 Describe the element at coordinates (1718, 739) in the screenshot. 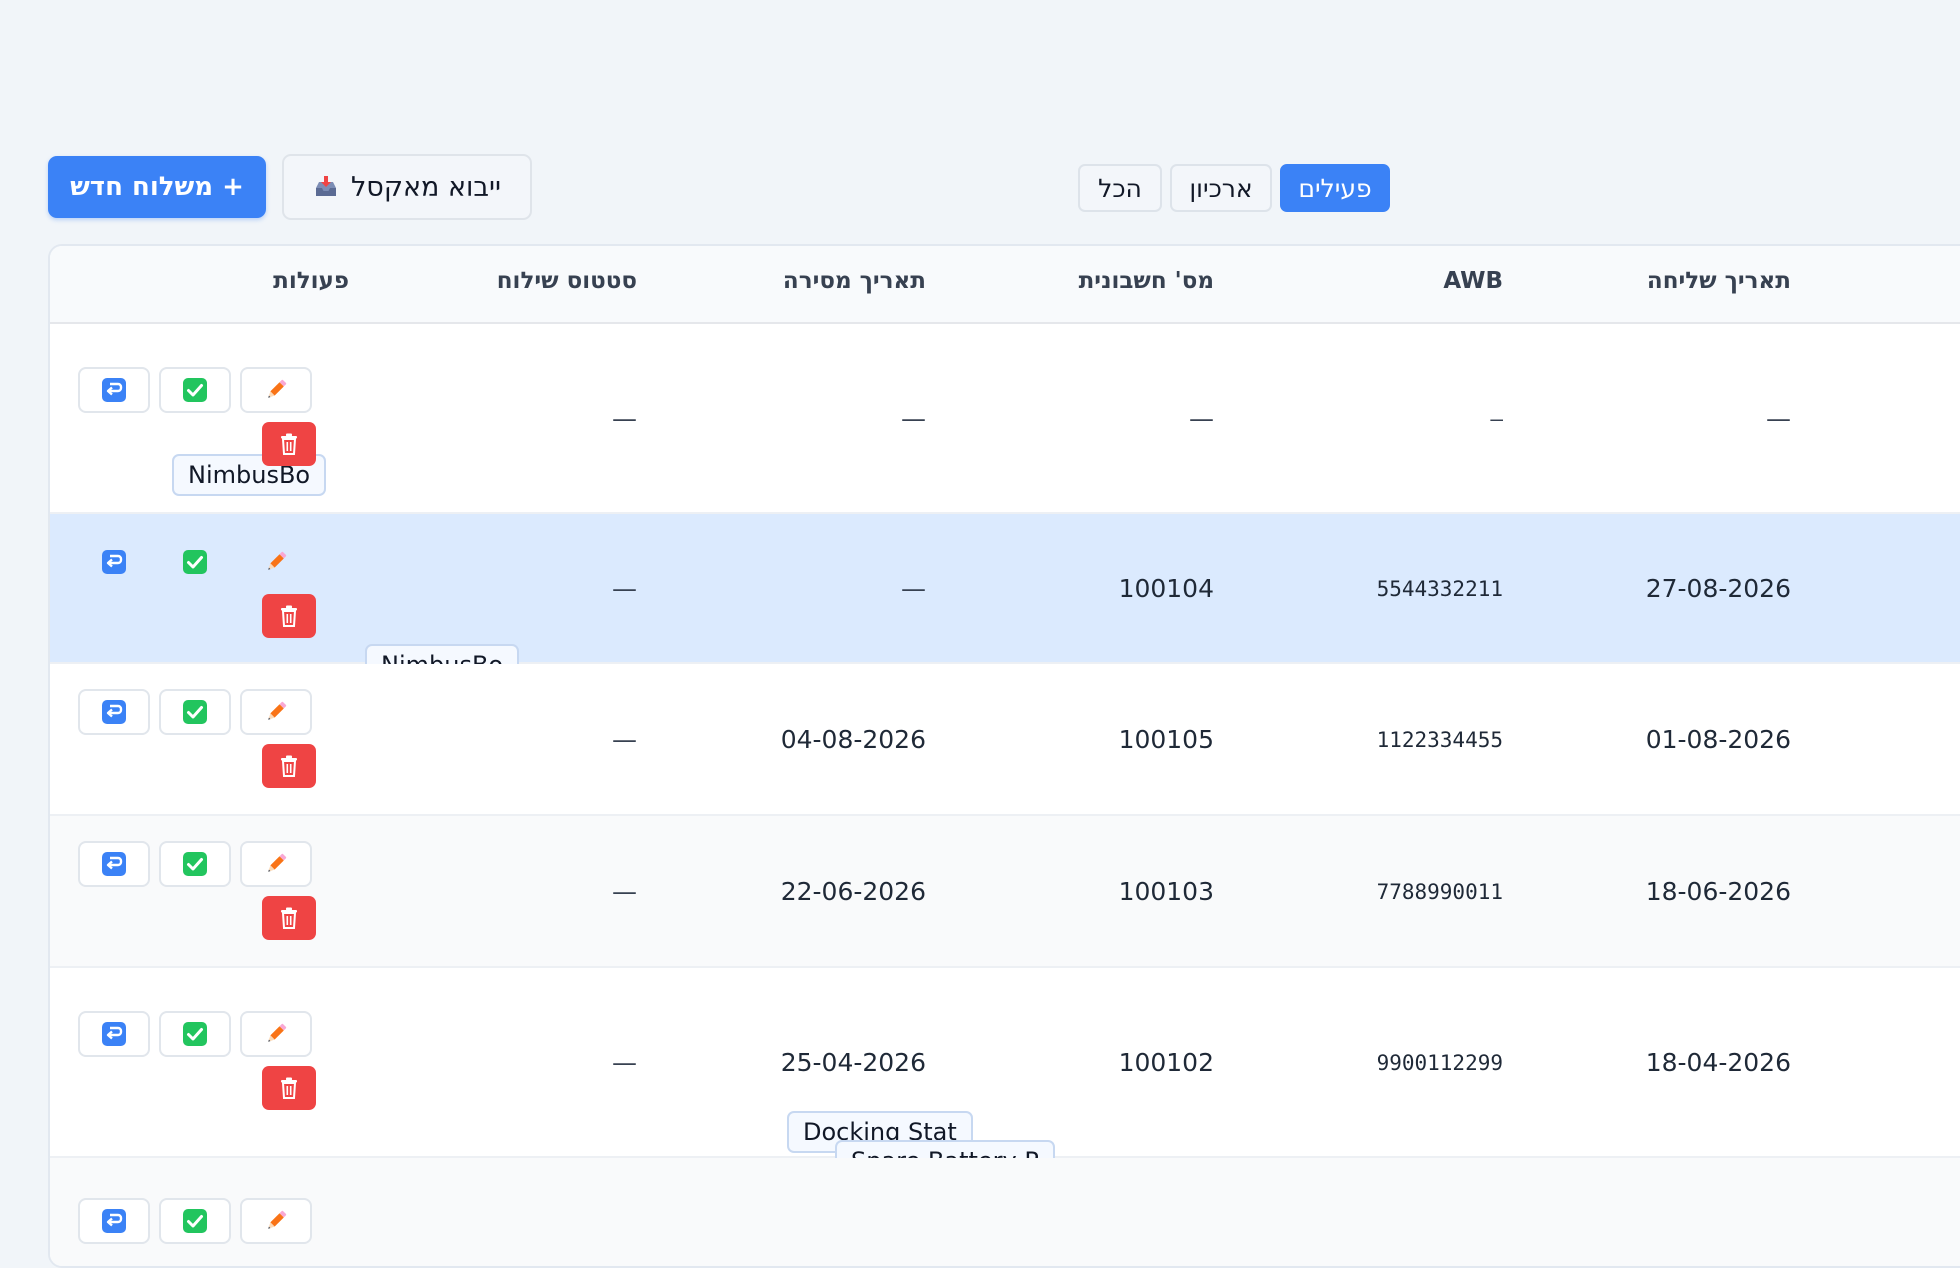

I see `cell-ship-date: 01-08-2026` at that location.